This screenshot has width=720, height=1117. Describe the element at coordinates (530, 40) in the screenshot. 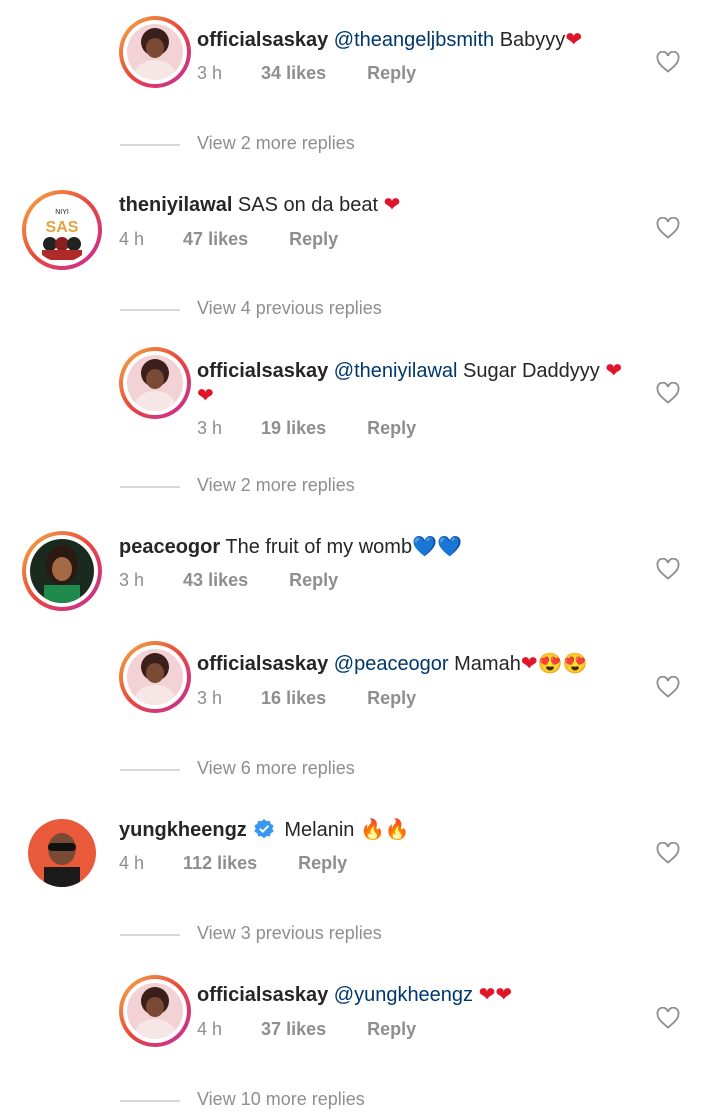

I see `comment-body: Babyyy` at that location.